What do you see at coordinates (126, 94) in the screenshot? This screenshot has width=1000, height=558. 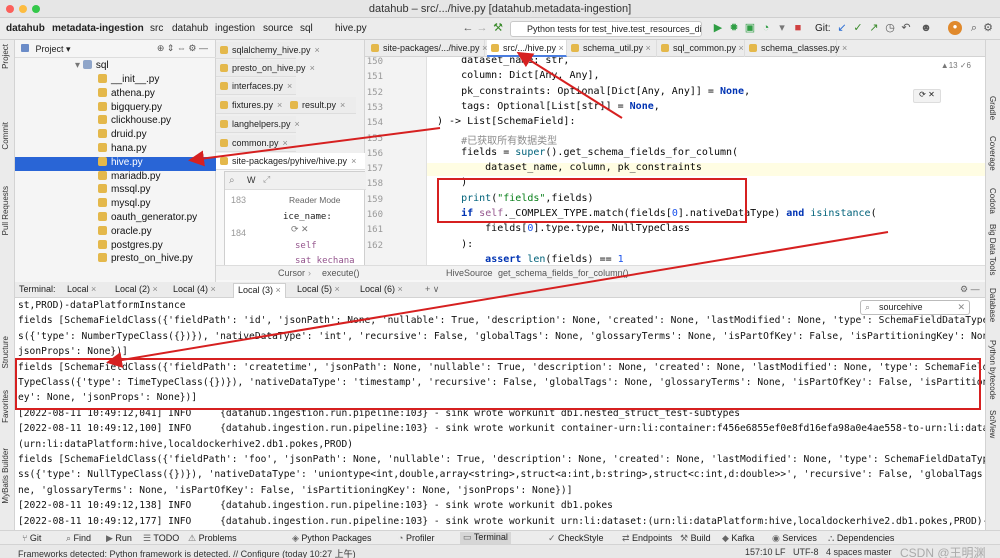 I see `tree-file-item: athena.py` at bounding box center [126, 94].